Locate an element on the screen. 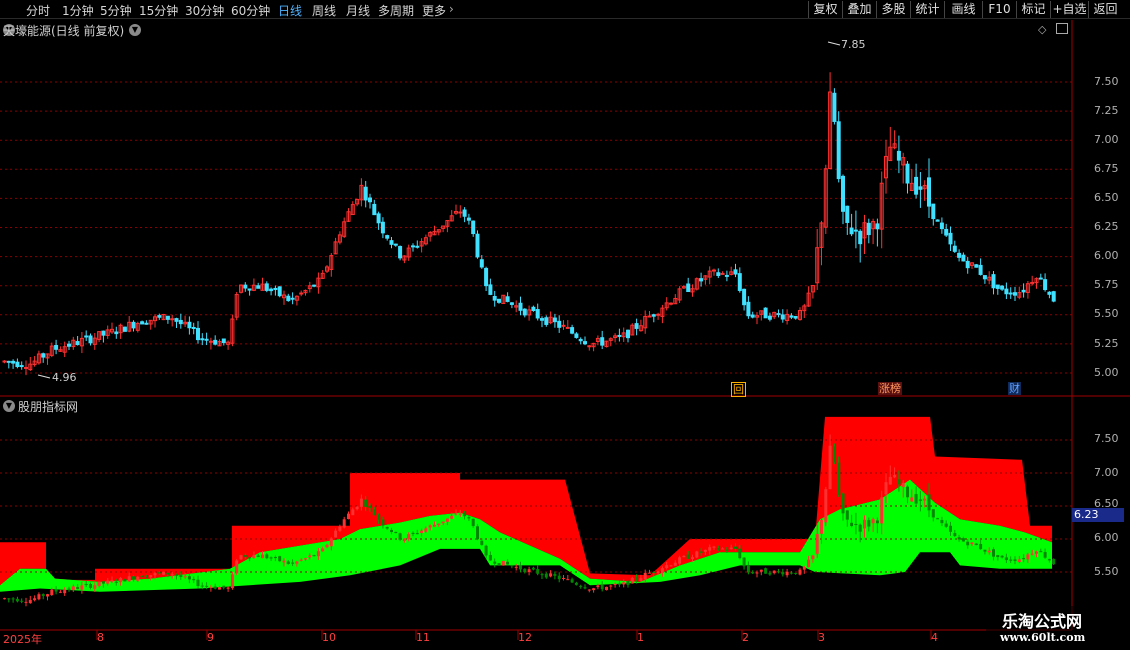 The height and width of the screenshot is (650, 1130). period-tab-5min: 5分钟 is located at coordinates (116, 10).